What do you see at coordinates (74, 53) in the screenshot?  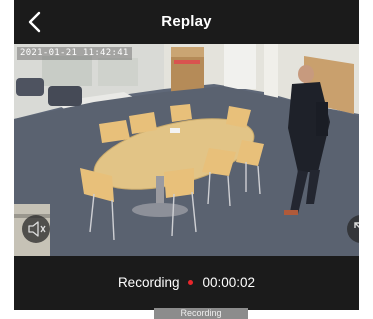 I see `video-timestamp: 2021-01-21 11:42:41` at bounding box center [74, 53].